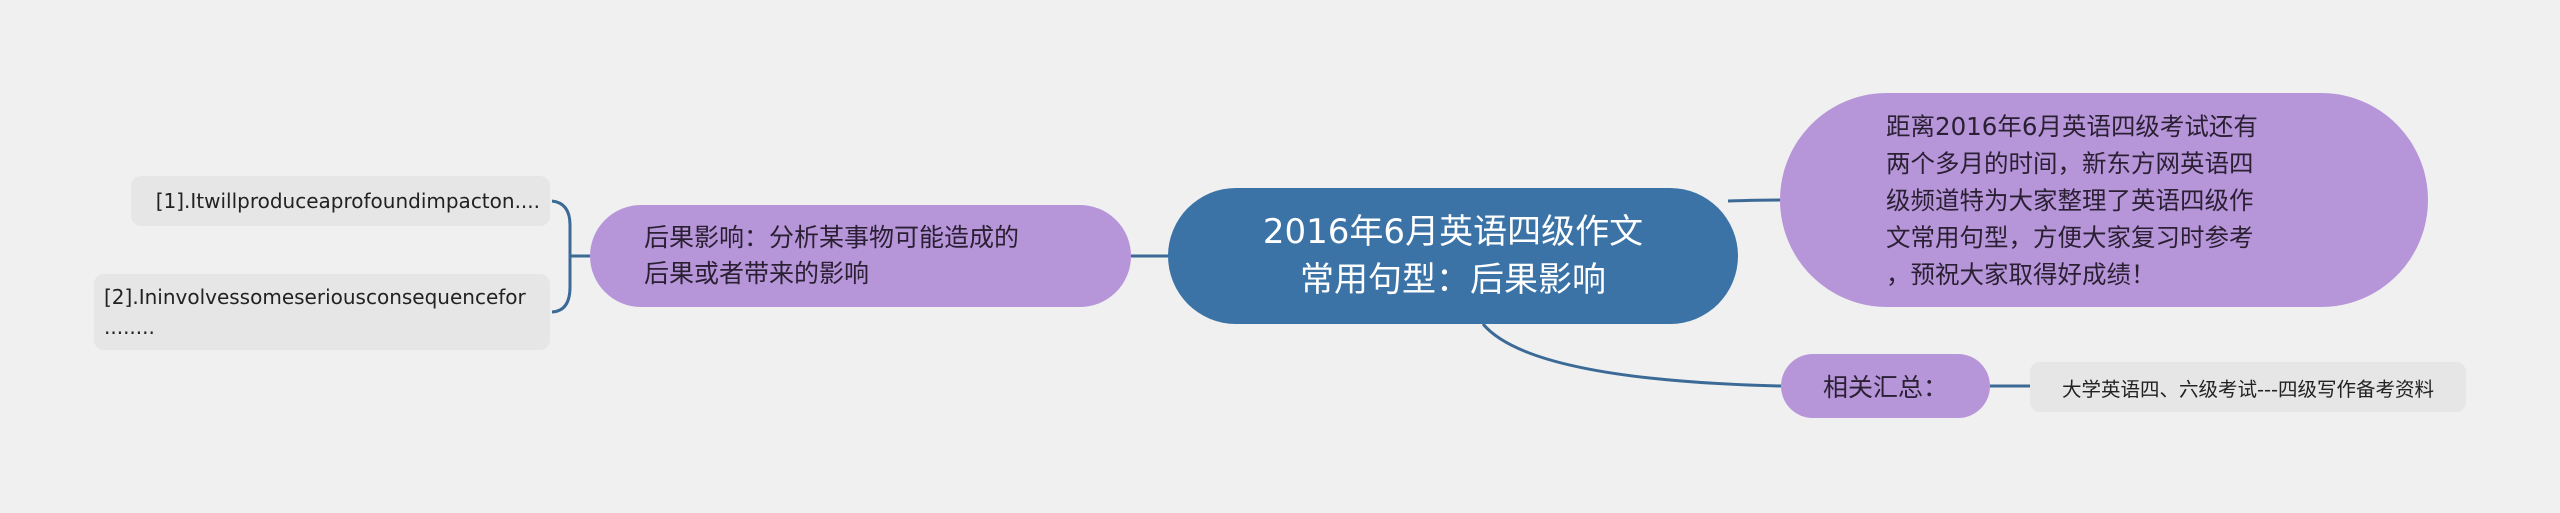 Image resolution: width=2560 pixels, height=513 pixels. I want to click on central-topic-node: 2016年6月英语四级作文 常用句型：后果影响, so click(1453, 256).